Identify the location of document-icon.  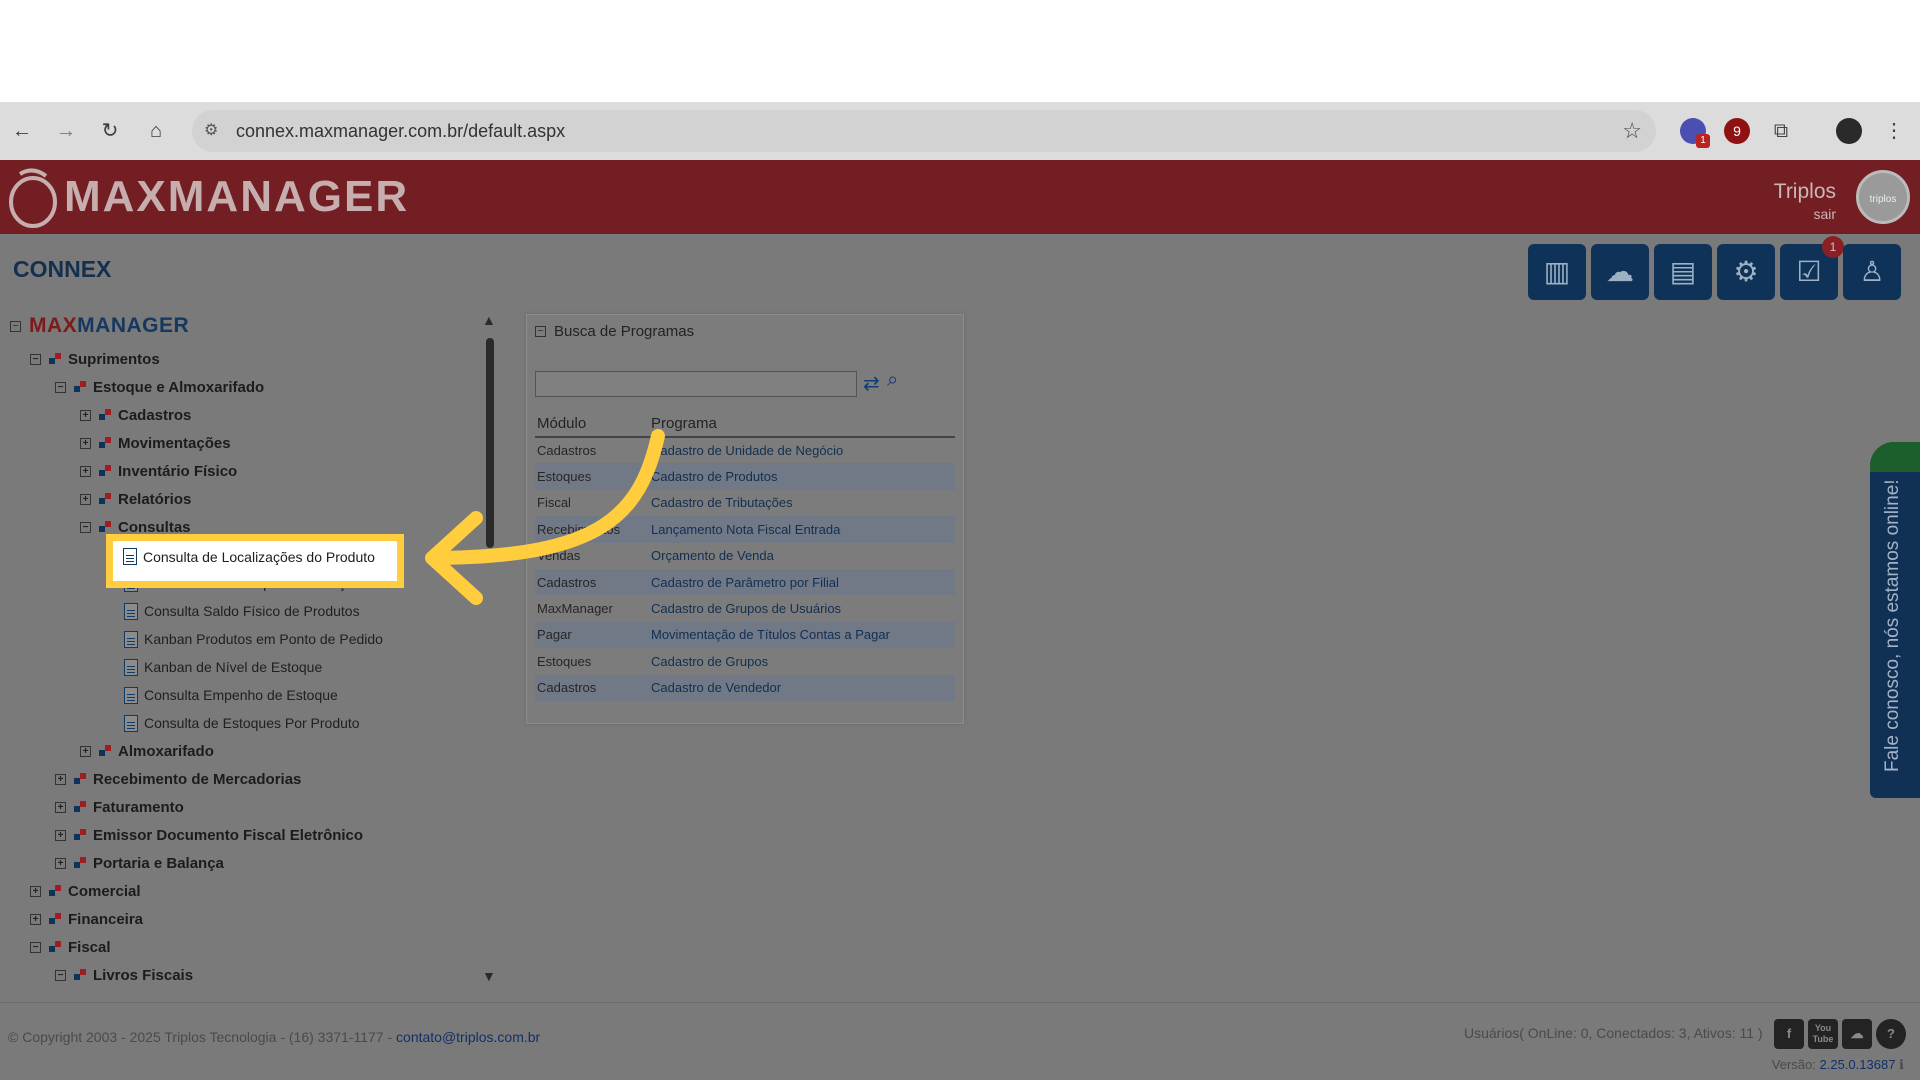
(131, 723).